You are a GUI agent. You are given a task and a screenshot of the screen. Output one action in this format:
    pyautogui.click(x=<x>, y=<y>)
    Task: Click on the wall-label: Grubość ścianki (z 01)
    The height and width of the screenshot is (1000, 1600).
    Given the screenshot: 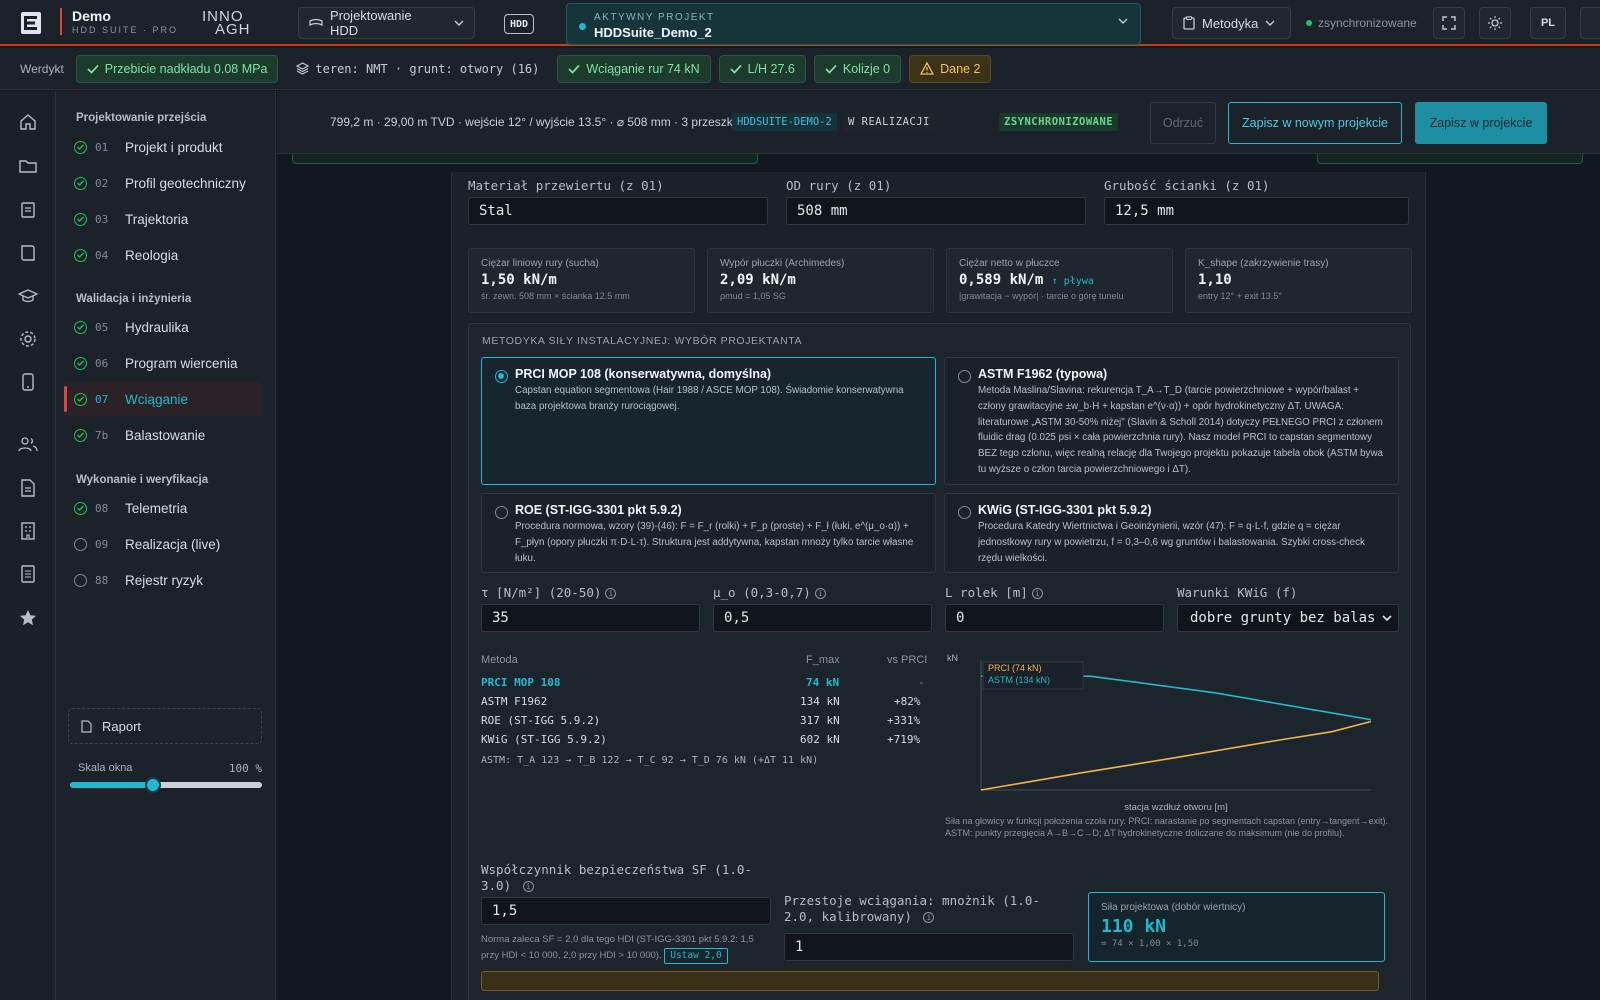 What is the action you would take?
    pyautogui.click(x=1187, y=185)
    